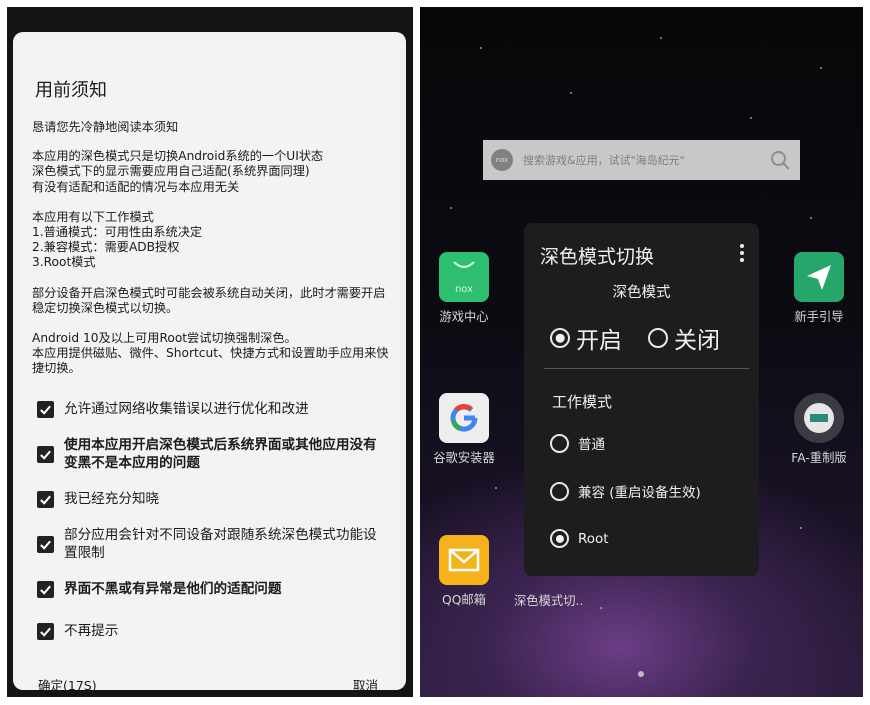 The height and width of the screenshot is (705, 870). I want to click on app-label: 谷歌安装器, so click(464, 458).